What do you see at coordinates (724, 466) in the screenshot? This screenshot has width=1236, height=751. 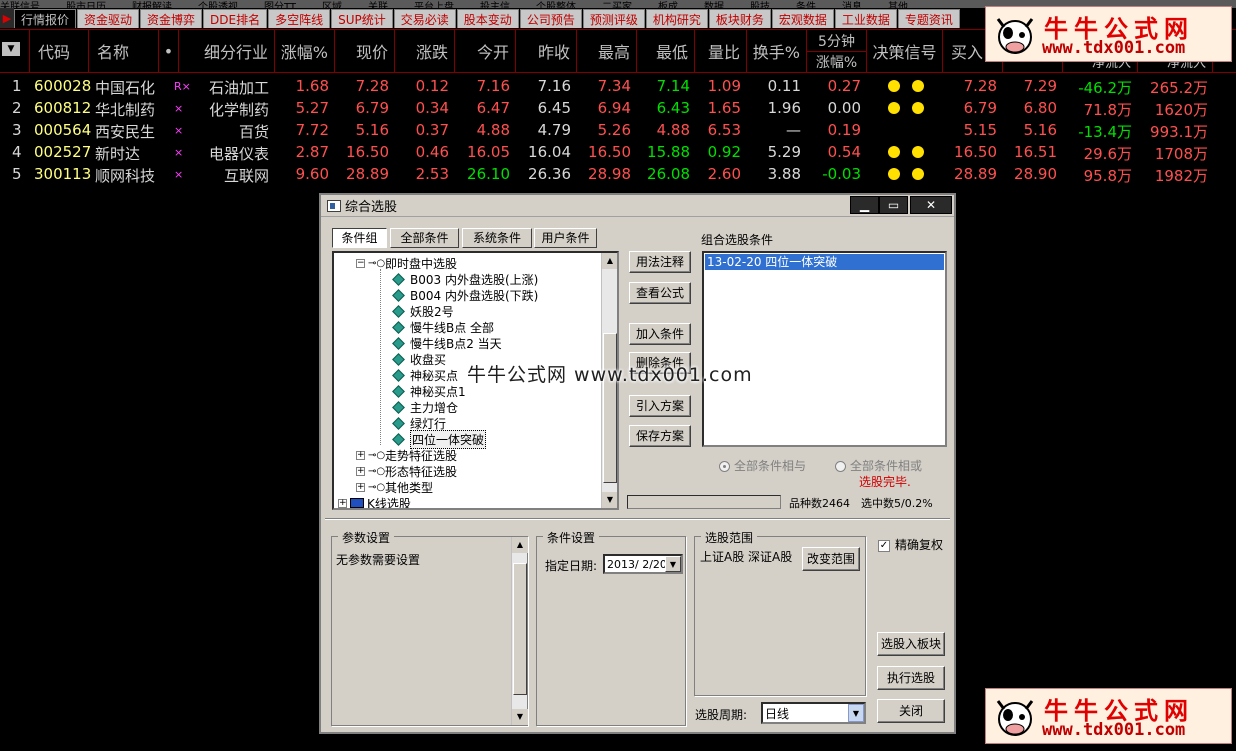 I see `radio-and-icon` at bounding box center [724, 466].